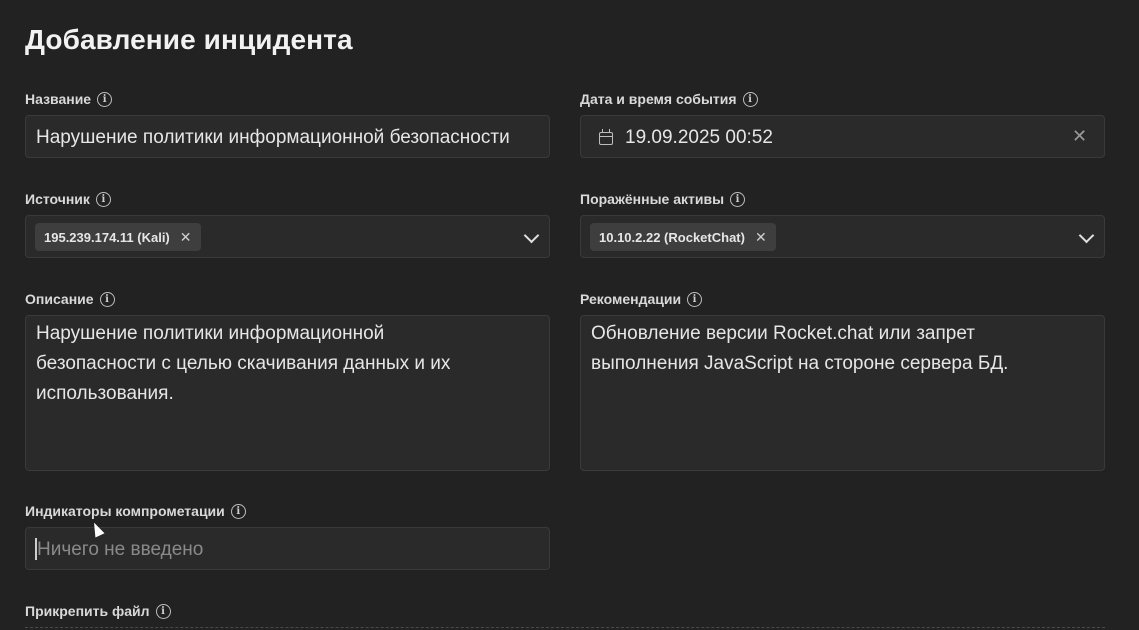 The height and width of the screenshot is (630, 1139). What do you see at coordinates (287, 236) in the screenshot?
I see `source-select: 195.239.174.11 (Kali) ✕` at bounding box center [287, 236].